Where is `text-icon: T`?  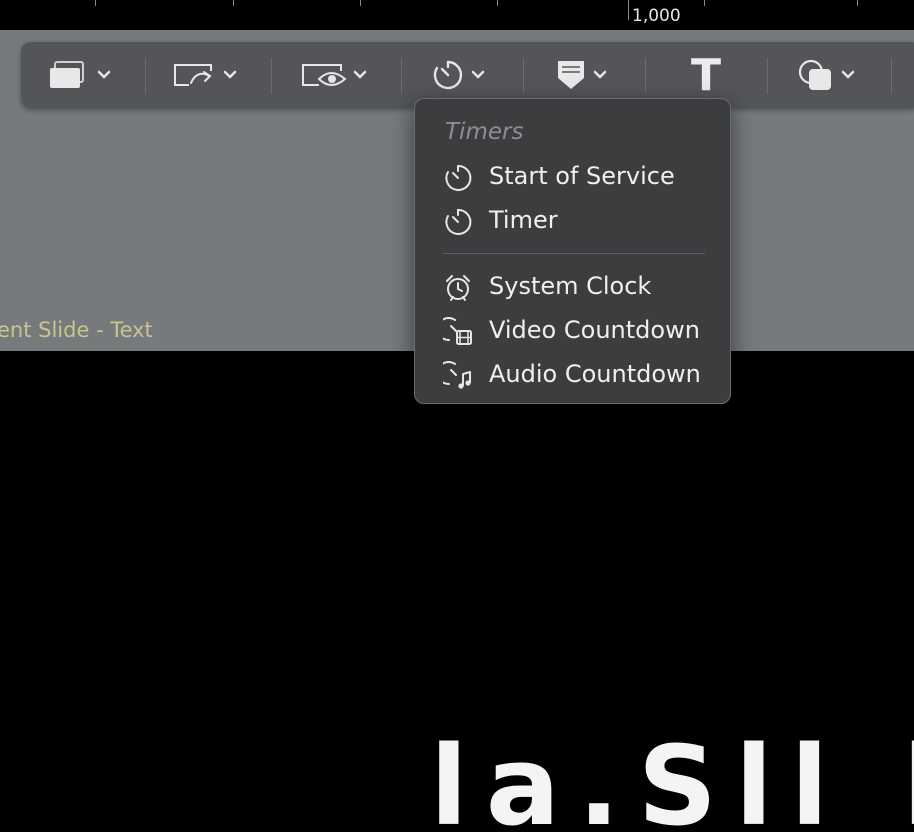 text-icon: T is located at coordinates (706, 75).